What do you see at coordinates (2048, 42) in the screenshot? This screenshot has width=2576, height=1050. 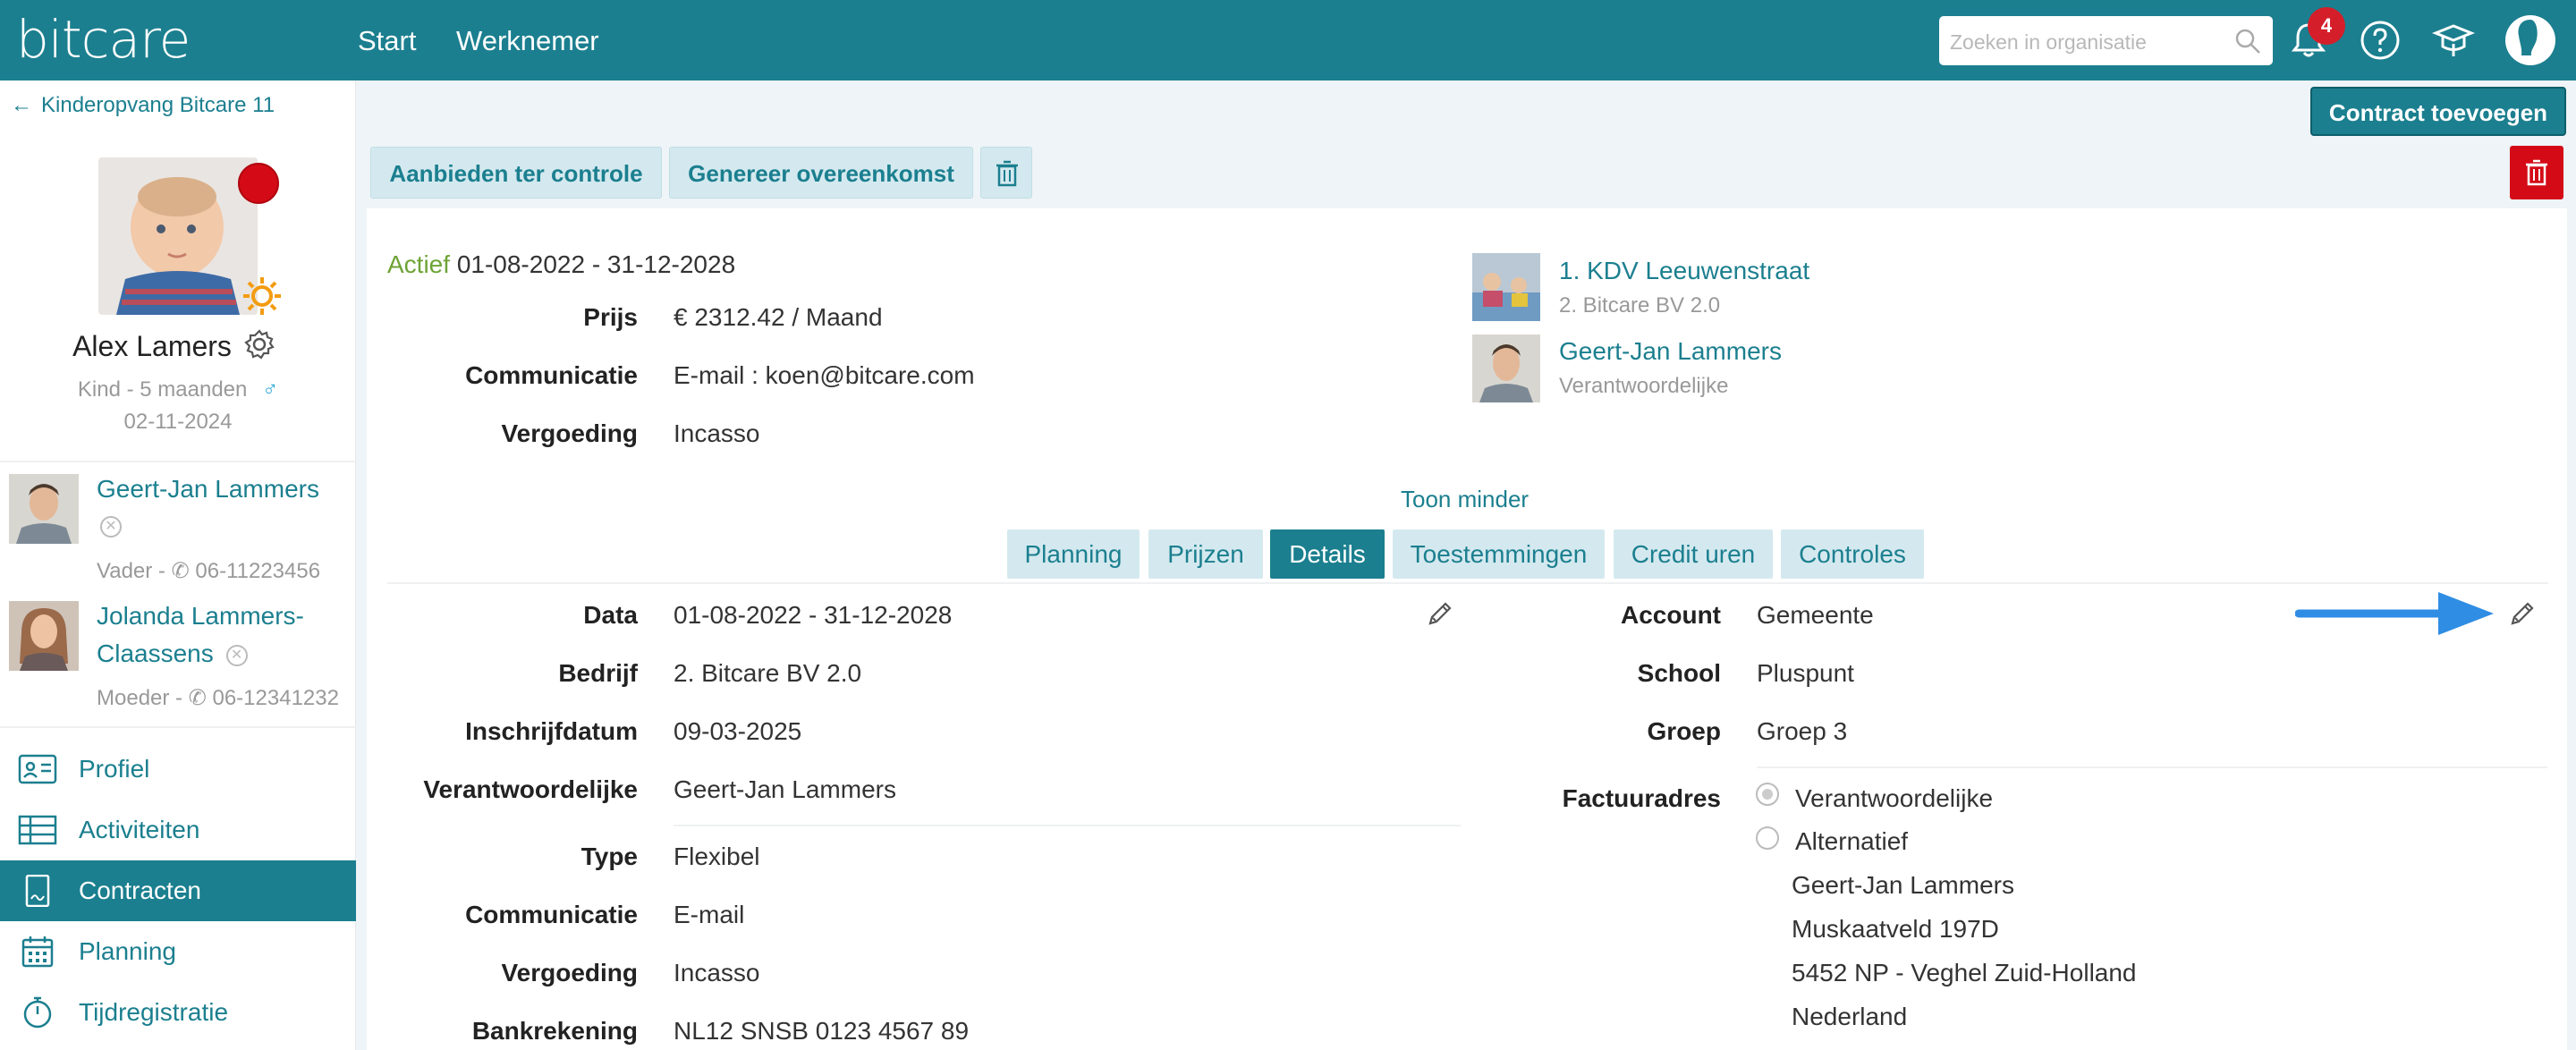 I see `search-placeholder: Zoeken in organisatie` at bounding box center [2048, 42].